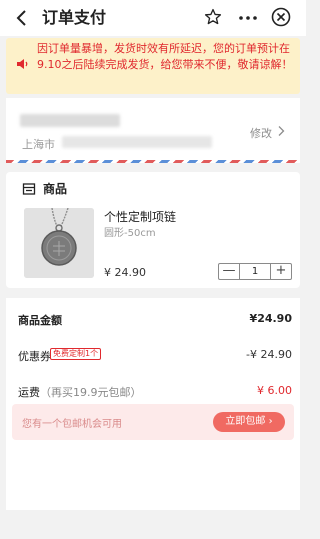 The width and height of the screenshot is (320, 539). I want to click on increase-button: +, so click(281, 271).